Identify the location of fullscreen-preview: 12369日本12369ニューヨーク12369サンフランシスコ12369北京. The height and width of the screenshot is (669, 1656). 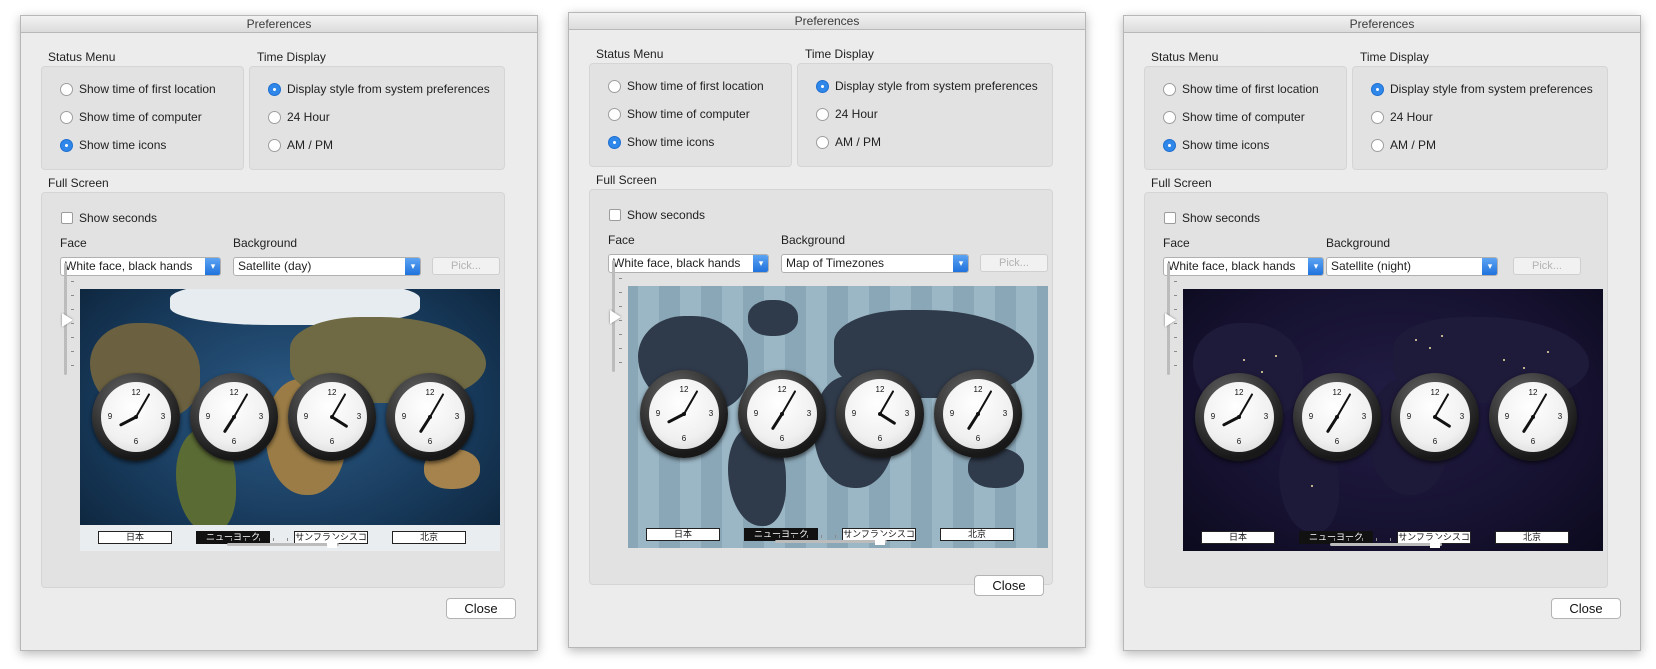
(1393, 420).